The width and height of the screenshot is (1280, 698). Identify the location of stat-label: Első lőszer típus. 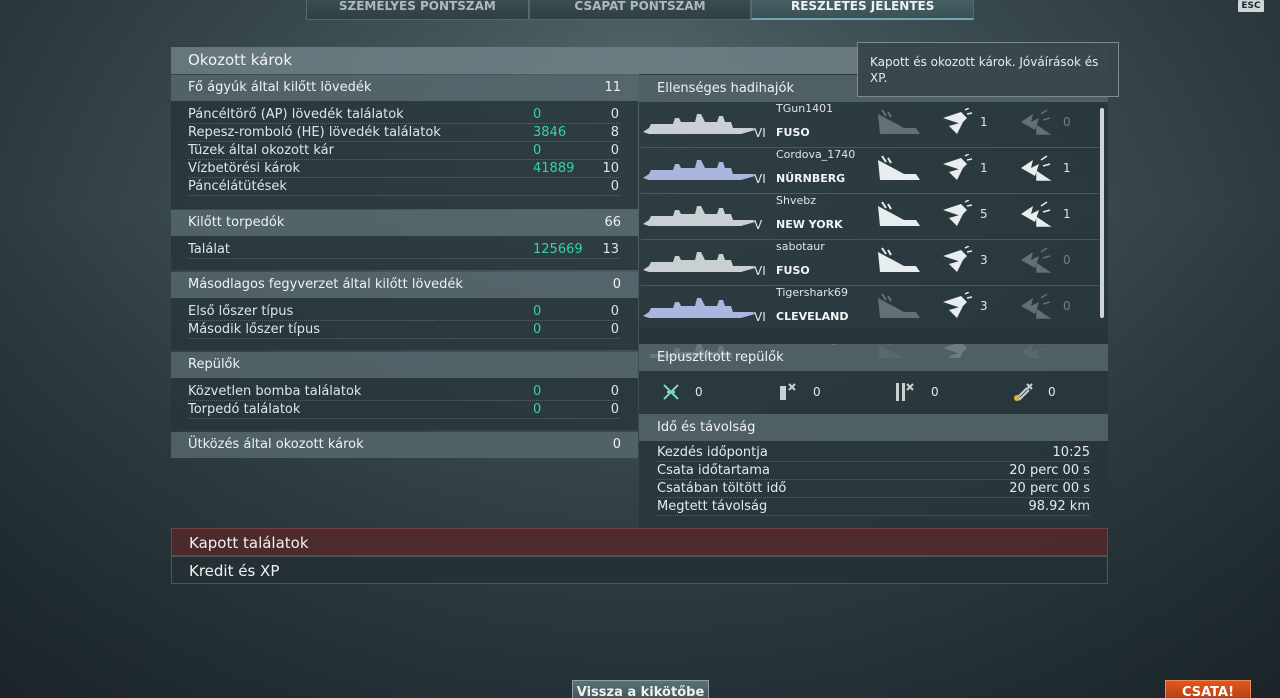
(241, 311).